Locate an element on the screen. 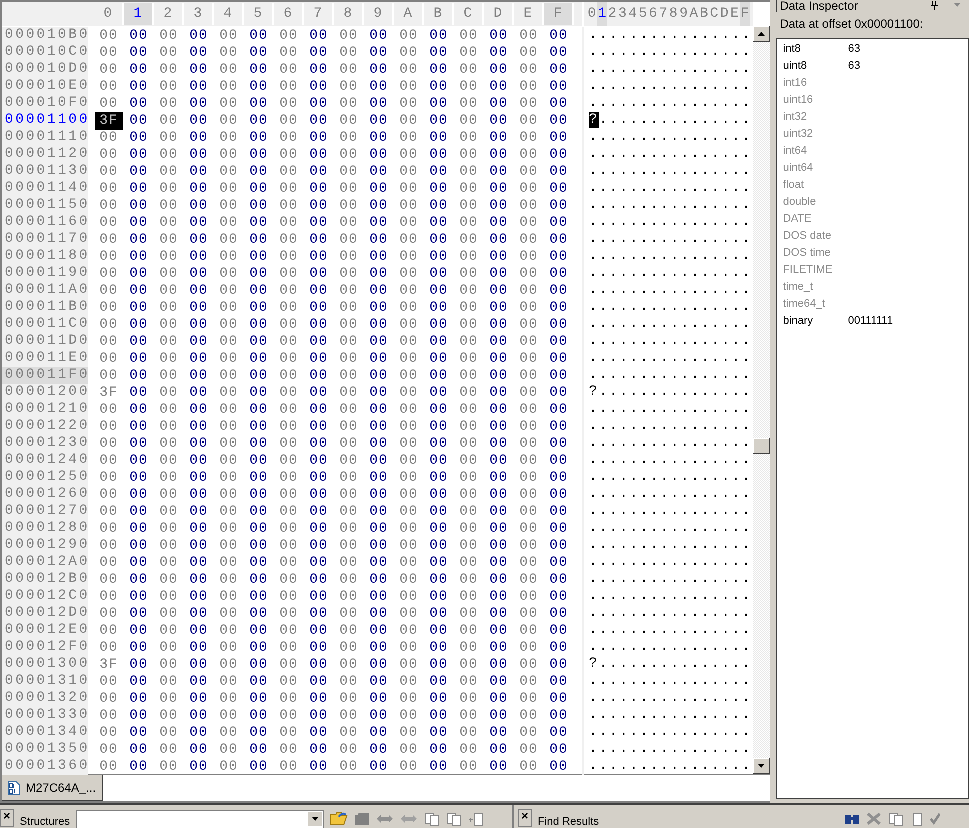  folder-icon is located at coordinates (339, 819).